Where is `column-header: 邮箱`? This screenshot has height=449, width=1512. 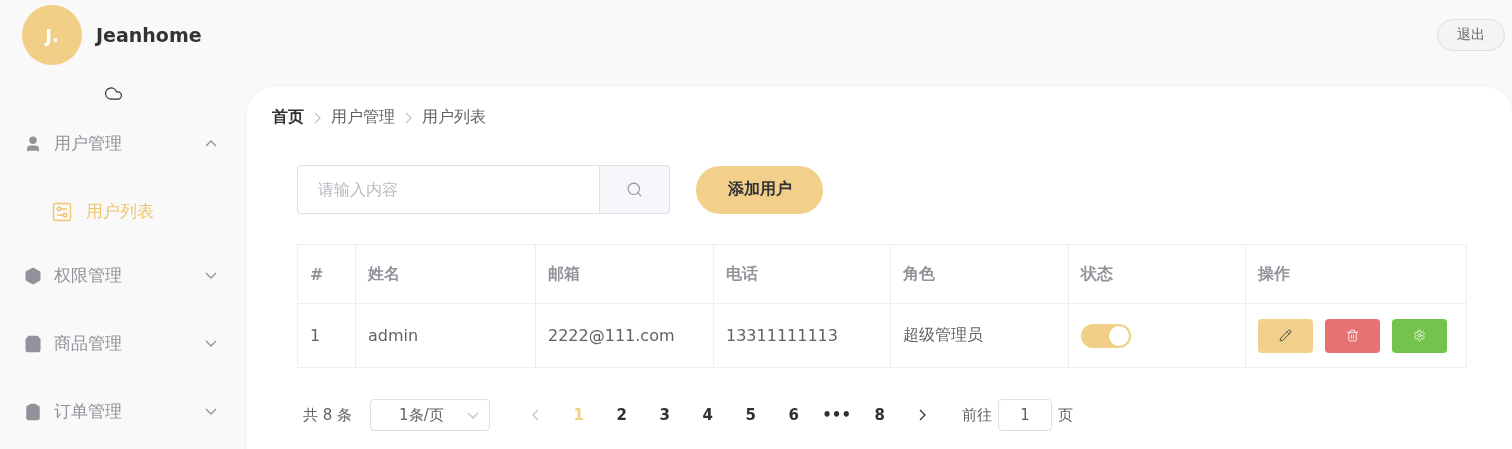
column-header: 邮箱 is located at coordinates (624, 274).